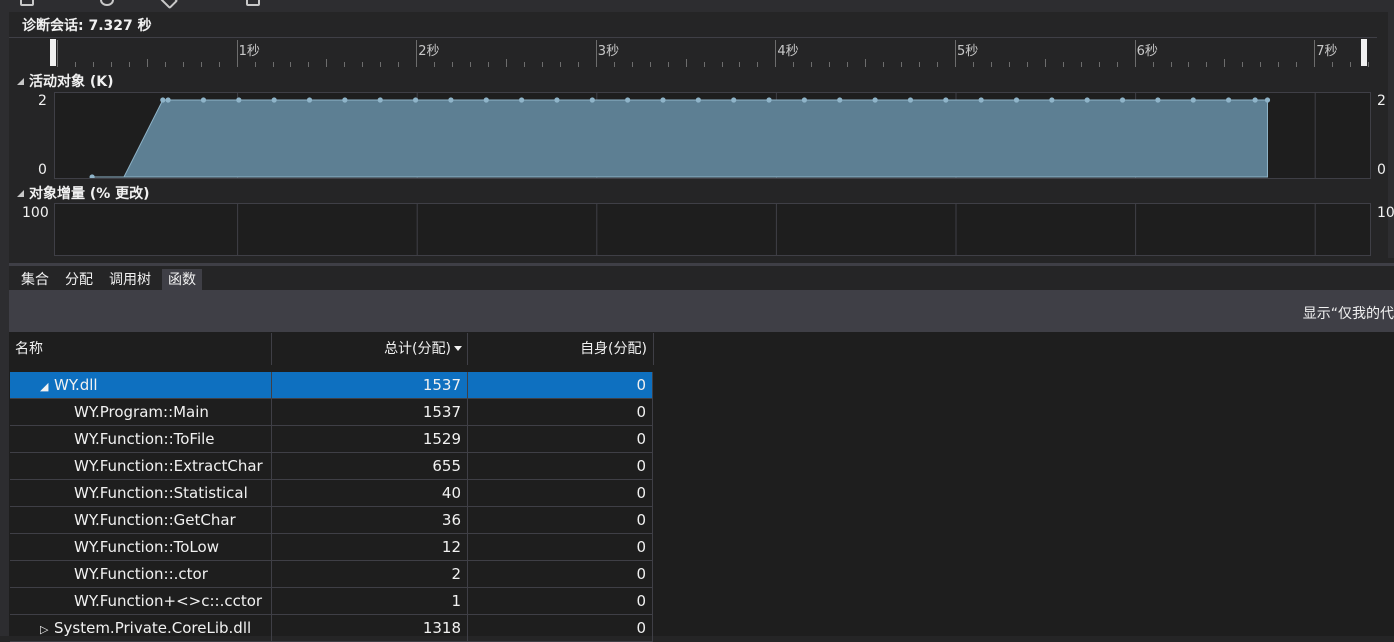  I want to click on live-objects-section: 活动对象 (K), so click(65, 81).